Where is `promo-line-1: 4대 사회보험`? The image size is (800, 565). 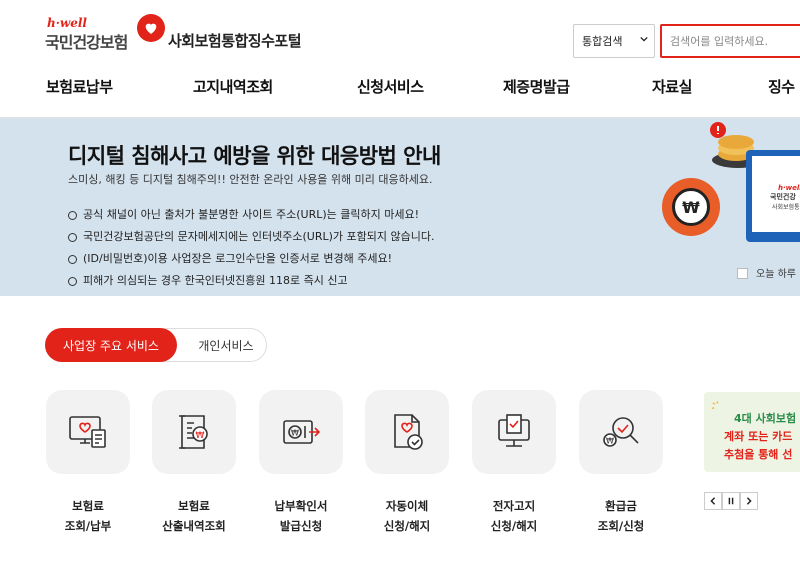 promo-line-1: 4대 사회보험 is located at coordinates (765, 418).